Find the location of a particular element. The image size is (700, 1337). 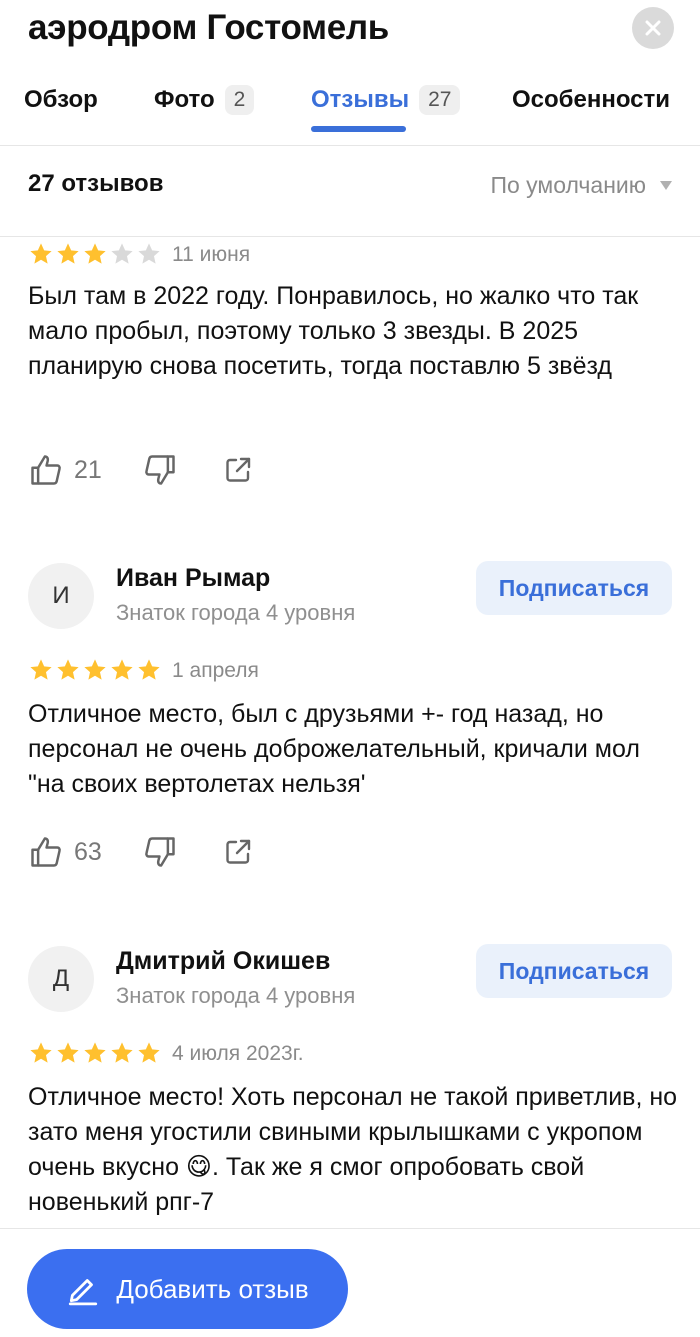

tab-label: Особенности is located at coordinates (591, 99).